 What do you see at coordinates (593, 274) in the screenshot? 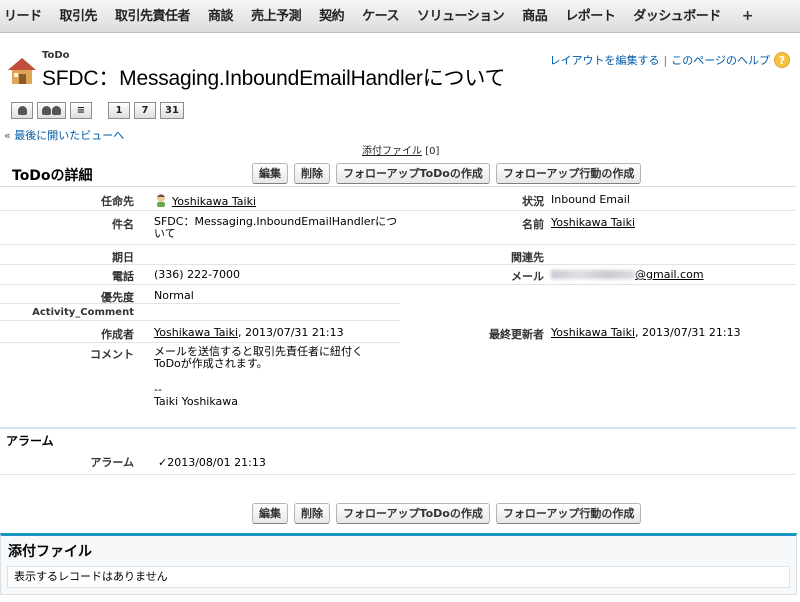
I see `email-redacted-blur` at bounding box center [593, 274].